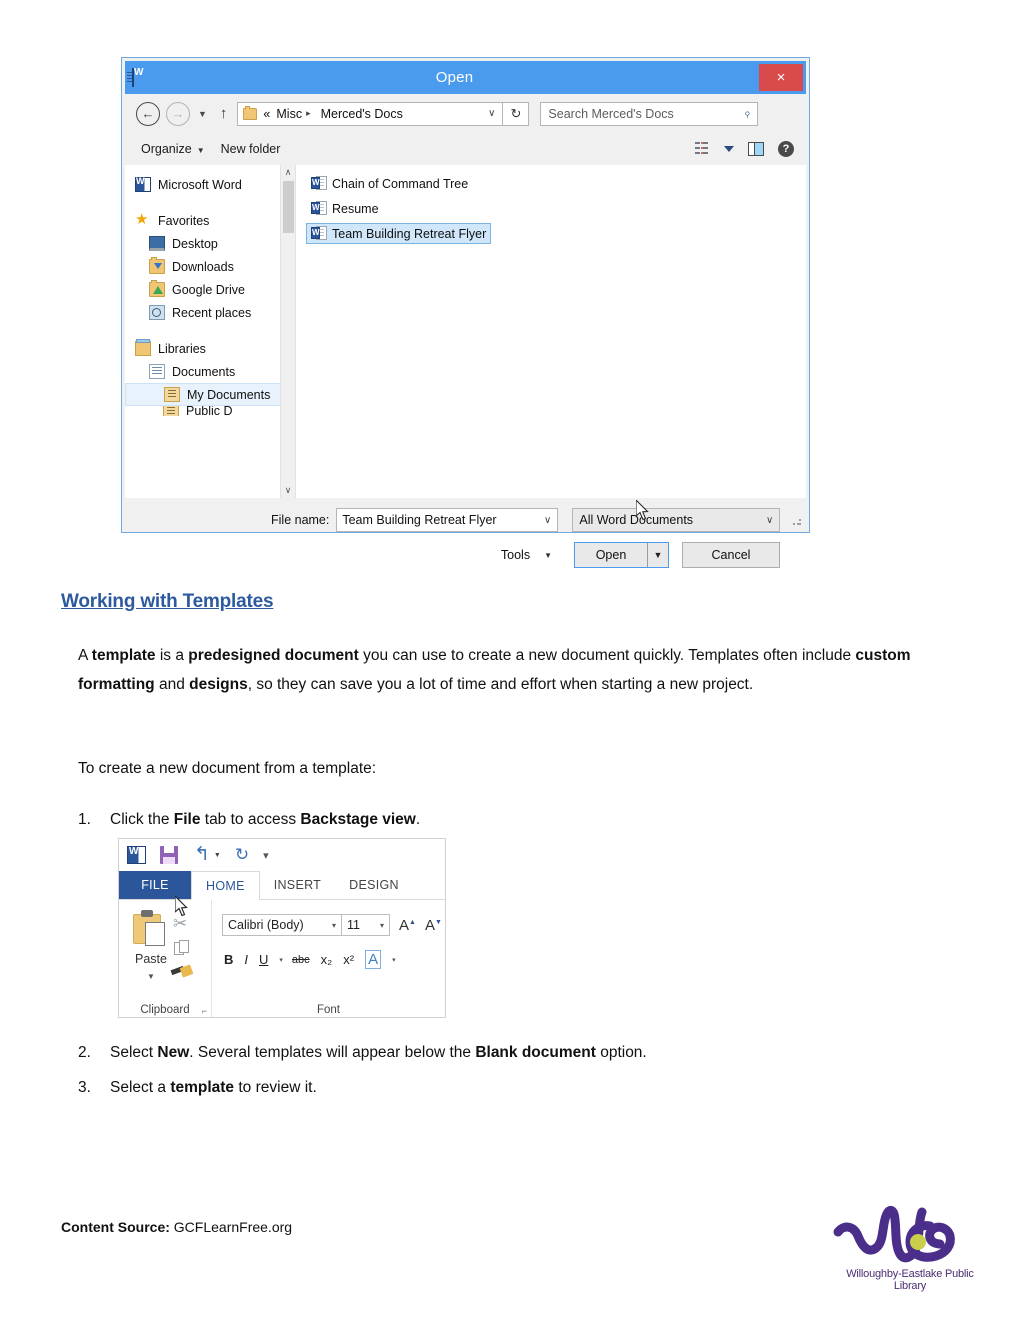 The image size is (1024, 1325). I want to click on text-segment-bold: File, so click(187, 819).